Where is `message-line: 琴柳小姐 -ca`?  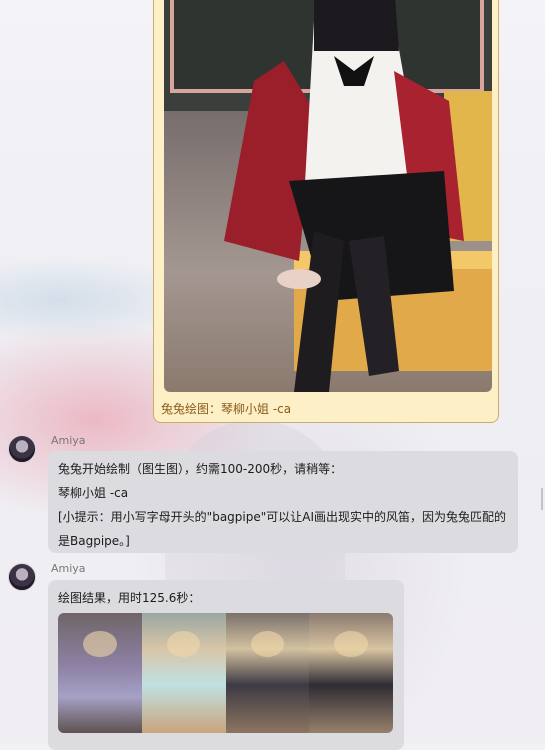 message-line: 琴柳小姐 -ca is located at coordinates (93, 493).